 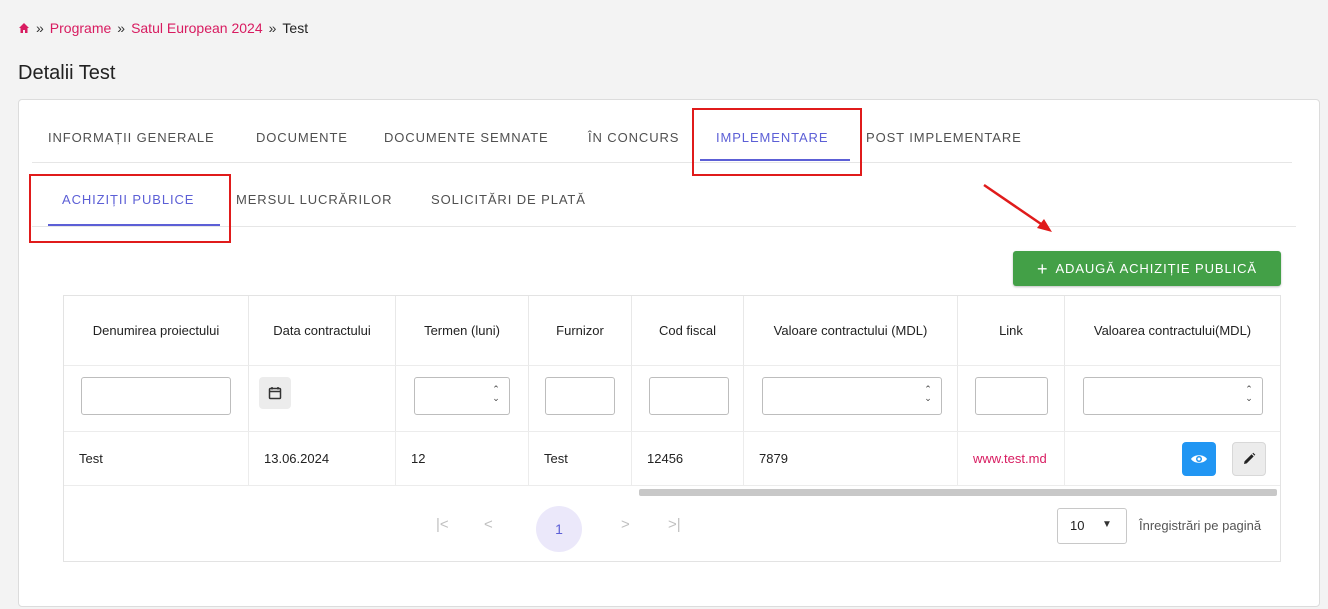 What do you see at coordinates (488, 524) in the screenshot?
I see `prev-page-icon: <` at bounding box center [488, 524].